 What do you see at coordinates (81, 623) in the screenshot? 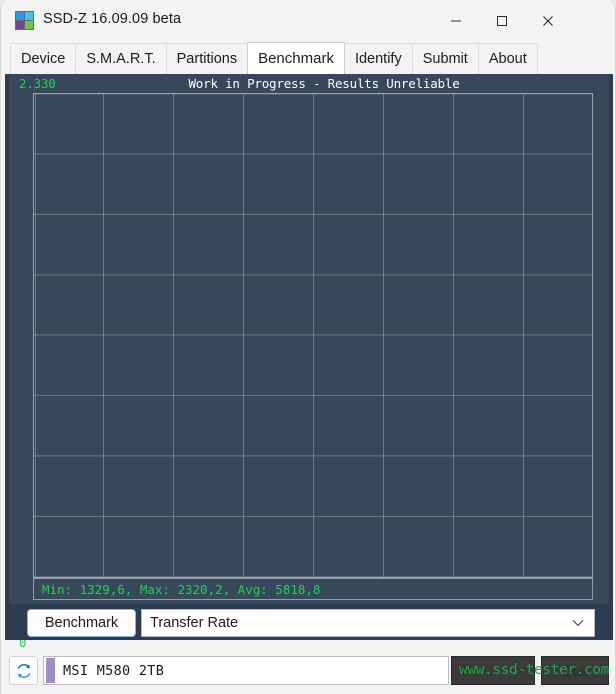
I see `run-benchmark-button: Benchmark` at bounding box center [81, 623].